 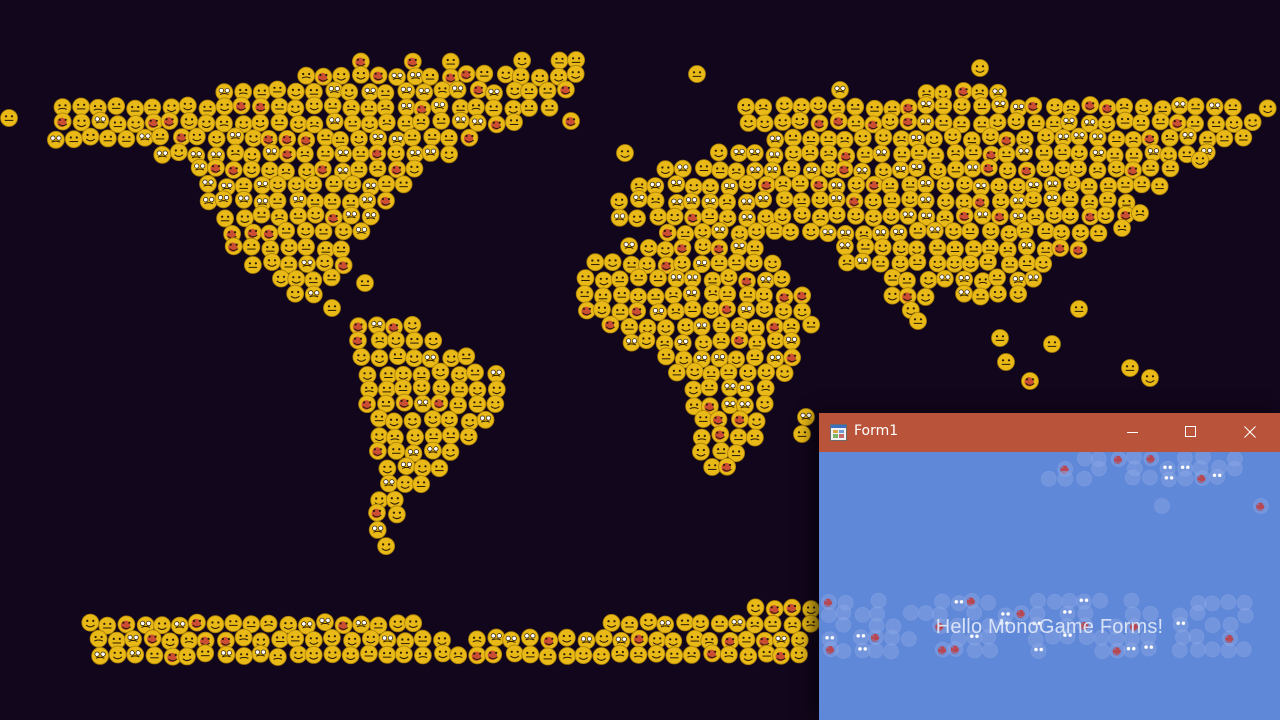 What do you see at coordinates (1133, 432) in the screenshot?
I see `minimize-button` at bounding box center [1133, 432].